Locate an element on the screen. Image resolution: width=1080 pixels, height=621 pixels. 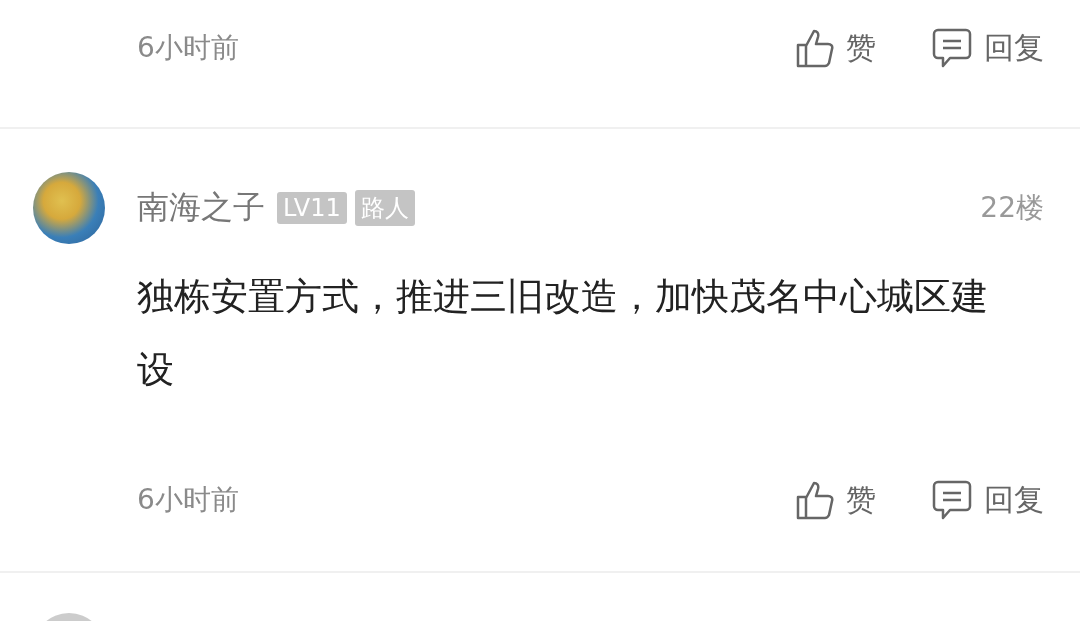
user-badge: 路人 is located at coordinates (384, 208).